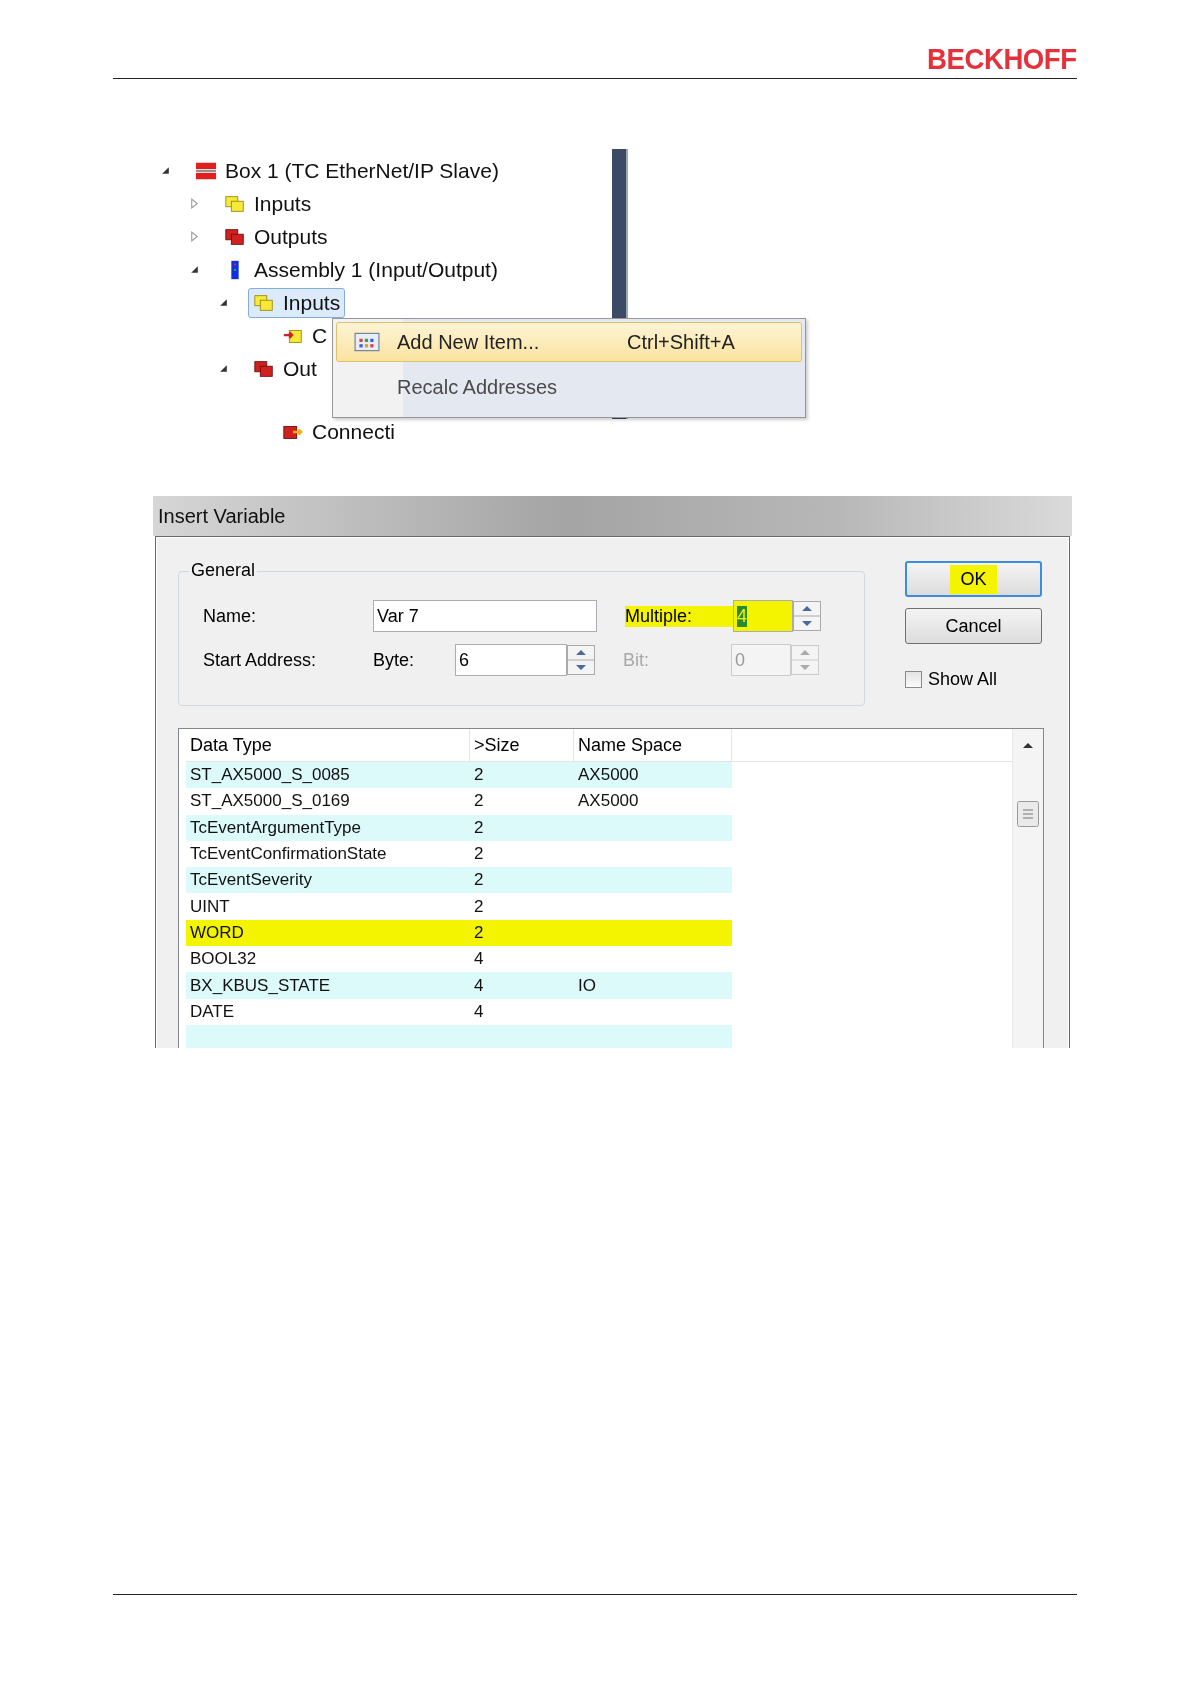 Image resolution: width=1192 pixels, height=1685 pixels. I want to click on field-label: Start Address:, so click(260, 660).